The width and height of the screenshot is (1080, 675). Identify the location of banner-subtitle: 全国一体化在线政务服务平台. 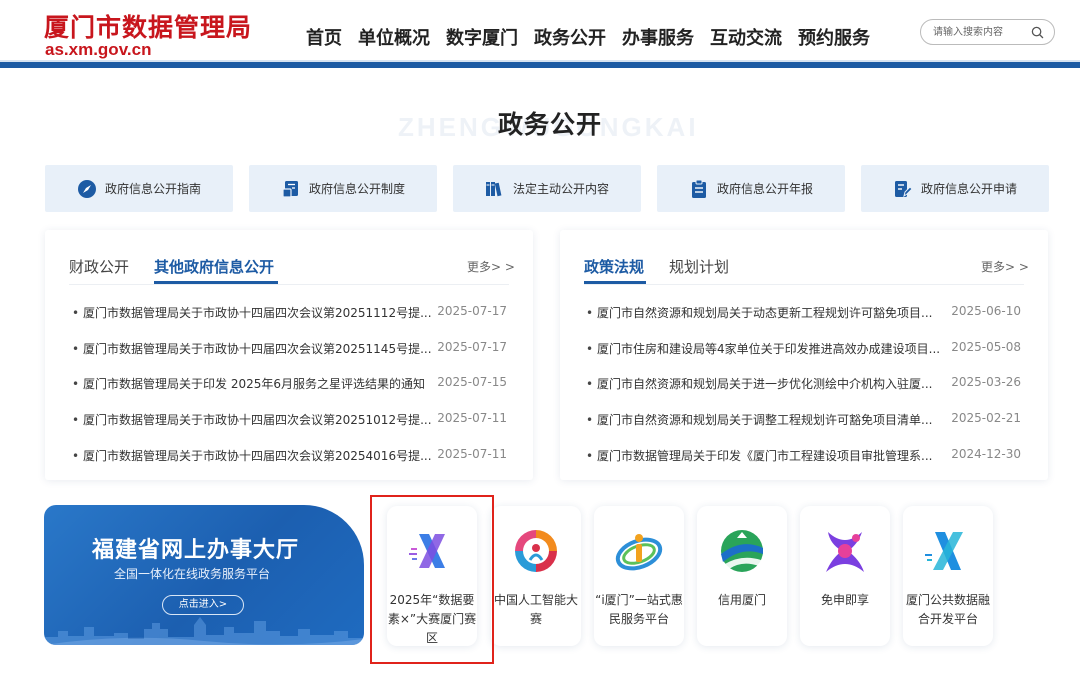
(192, 574).